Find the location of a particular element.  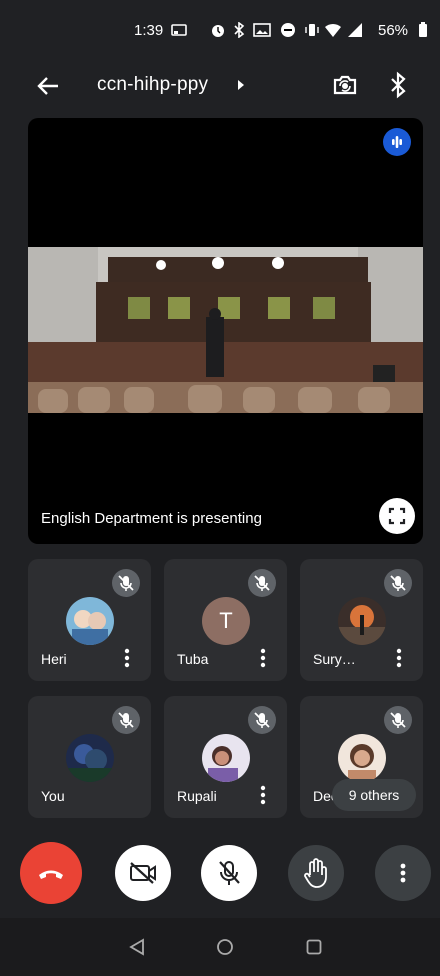

fullscreen-icon is located at coordinates (397, 516).